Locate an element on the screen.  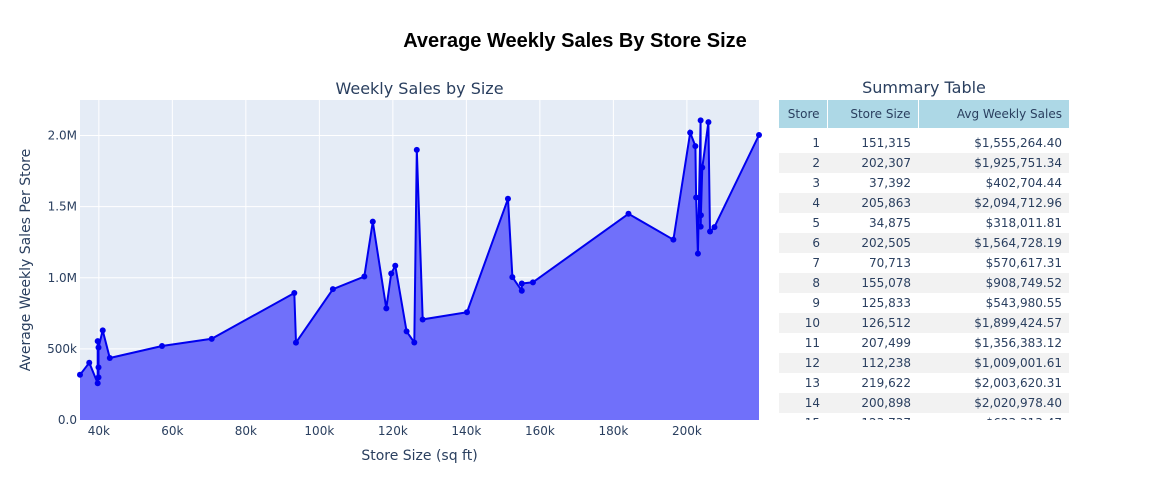
cell-store: 13 is located at coordinates (803, 383).